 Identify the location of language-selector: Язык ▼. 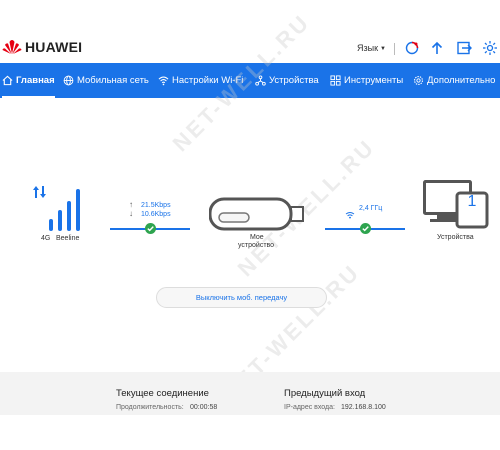
(371, 48).